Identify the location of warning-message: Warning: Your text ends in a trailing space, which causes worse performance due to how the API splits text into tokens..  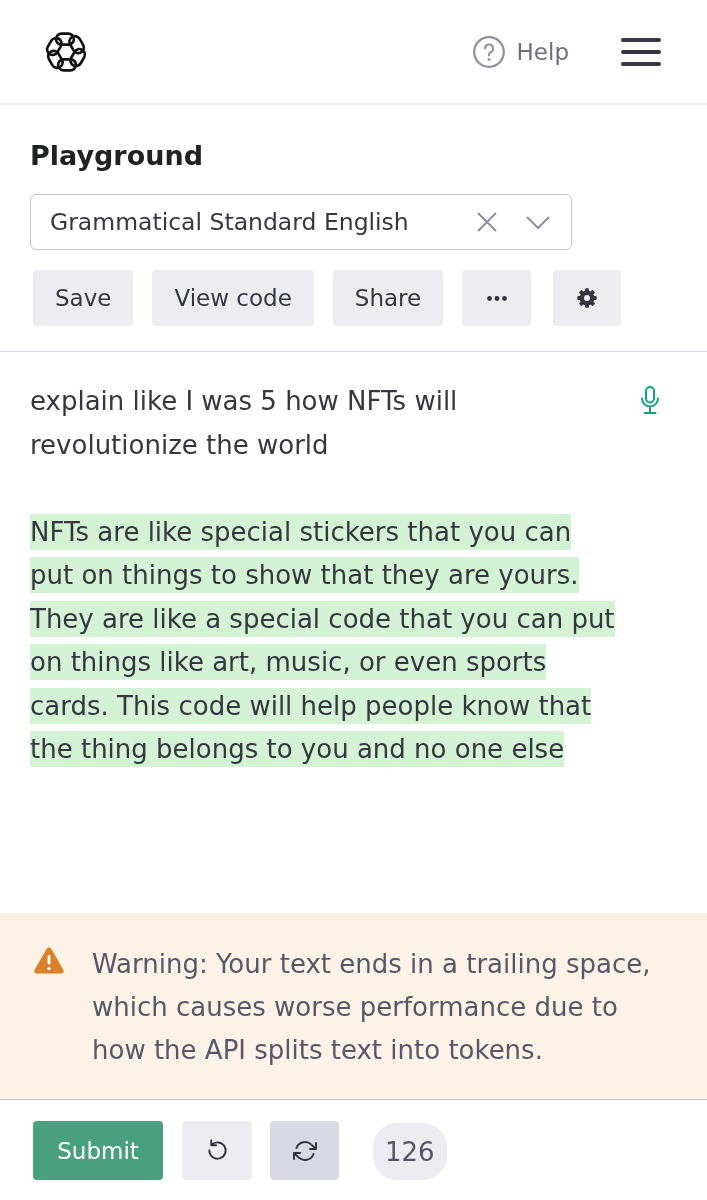
(372, 1007).